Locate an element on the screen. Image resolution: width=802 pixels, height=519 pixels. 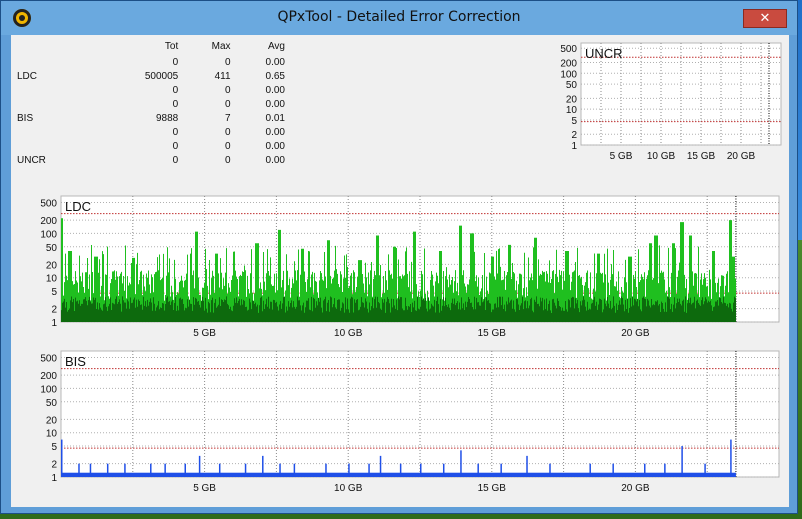
stats-max: 411 is located at coordinates (222, 76).